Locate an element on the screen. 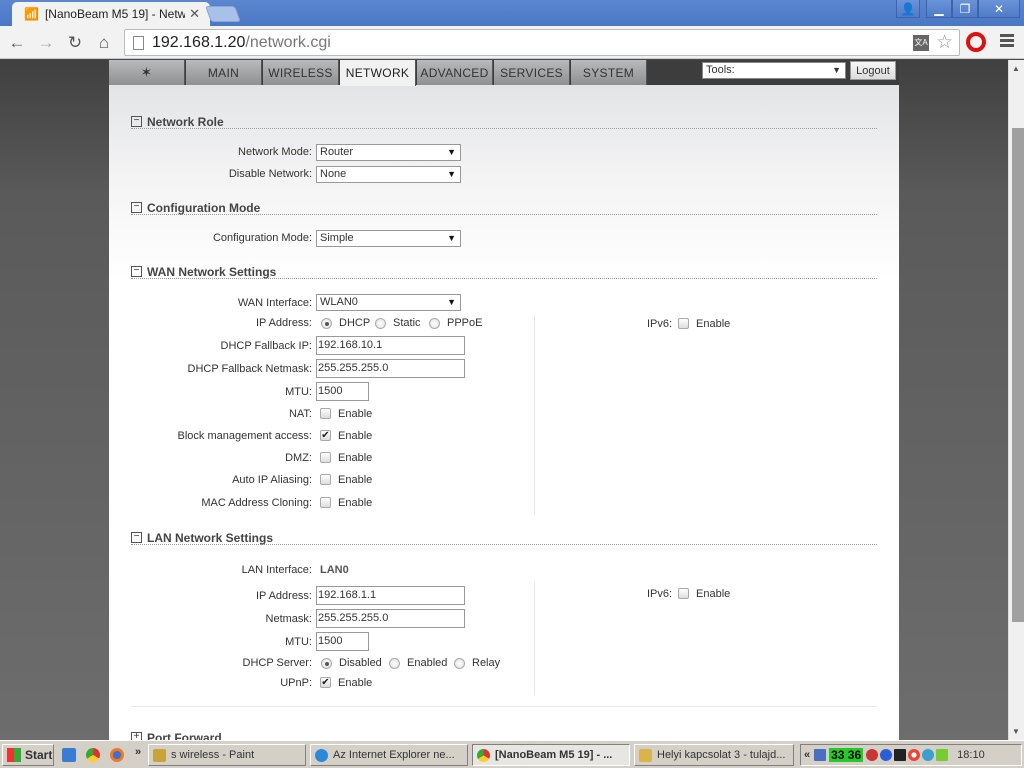 The height and width of the screenshot is (768, 1024). utility-tray-icon is located at coordinates (900, 755).